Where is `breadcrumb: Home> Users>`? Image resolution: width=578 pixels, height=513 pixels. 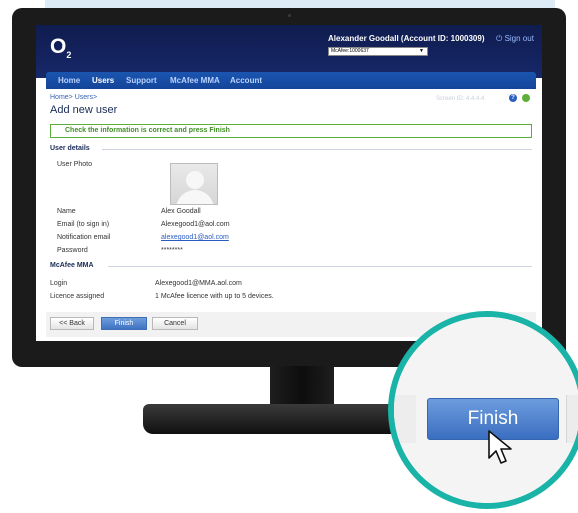 breadcrumb: Home> Users> is located at coordinates (73, 97).